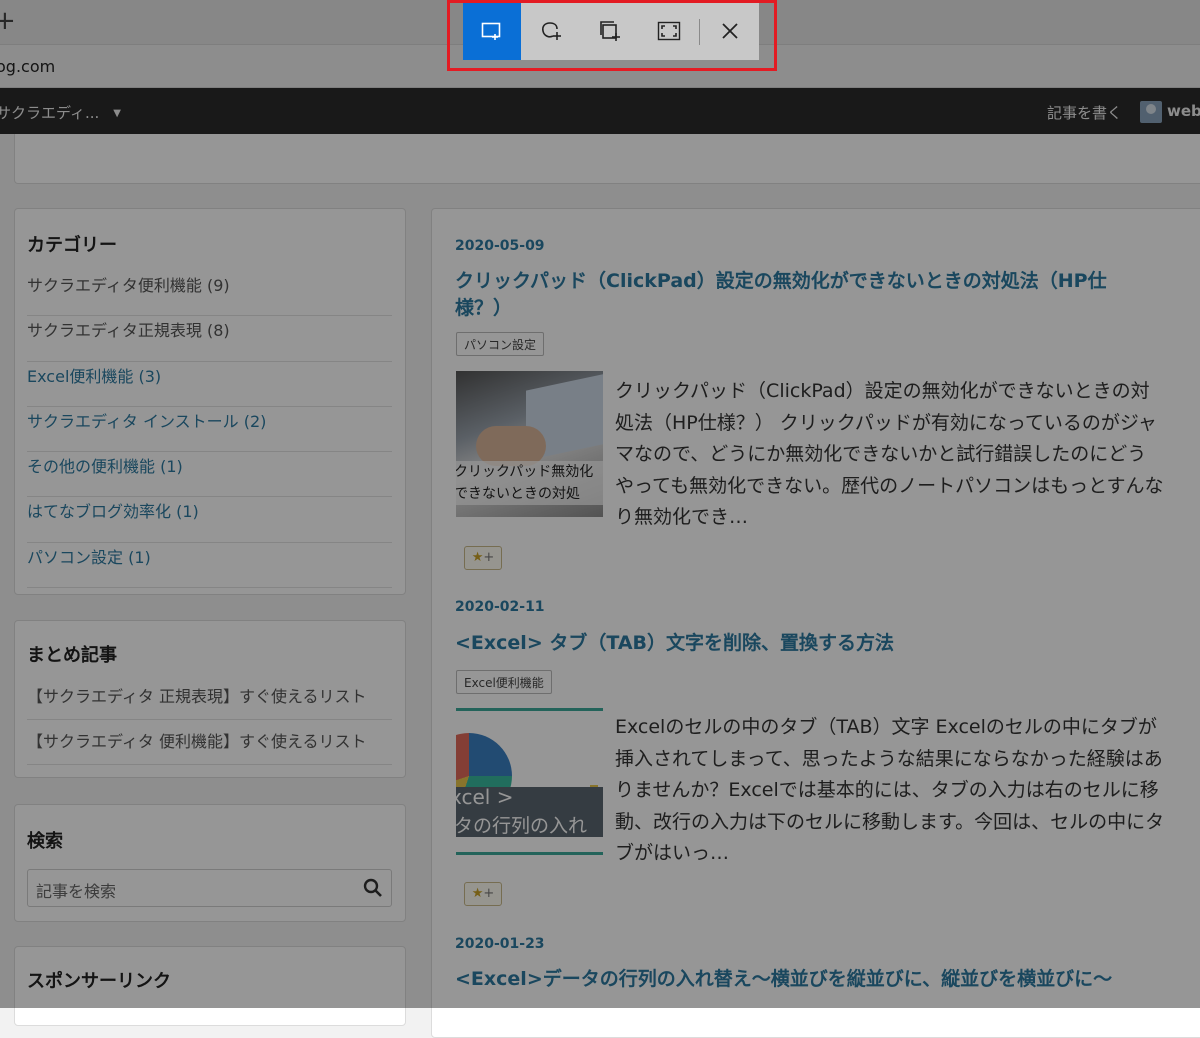 The width and height of the screenshot is (1200, 1038). Describe the element at coordinates (529, 781) in the screenshot. I see `post-thumbnail: xcel > タの行列の入れ` at that location.